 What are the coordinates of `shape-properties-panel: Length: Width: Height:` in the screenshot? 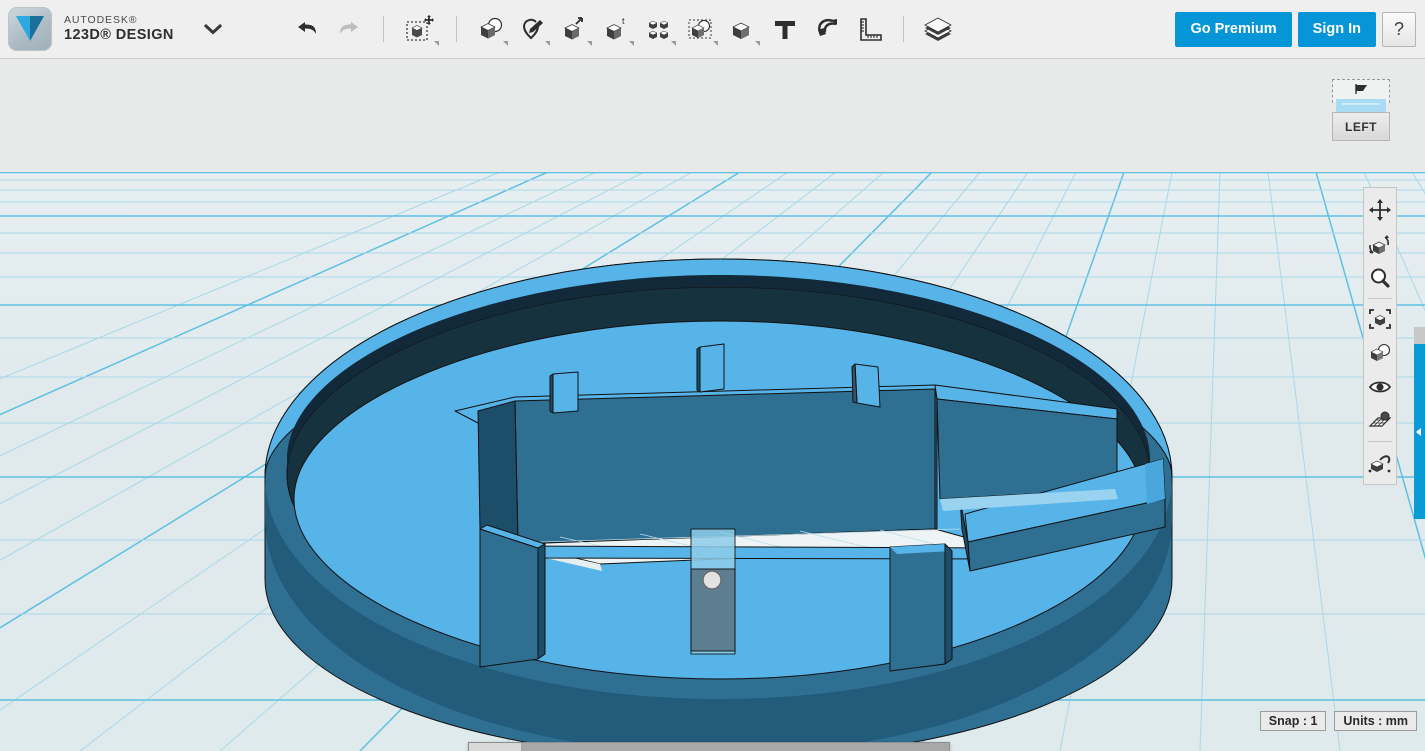 It's located at (709, 746).